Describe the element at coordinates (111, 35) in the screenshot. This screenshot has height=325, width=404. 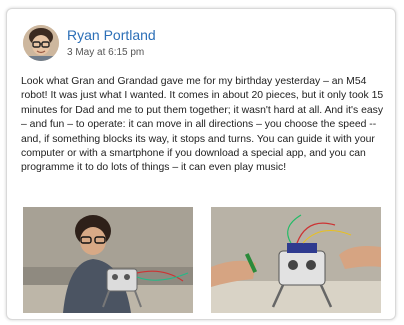
I see `author-name: Ryan Portland` at that location.